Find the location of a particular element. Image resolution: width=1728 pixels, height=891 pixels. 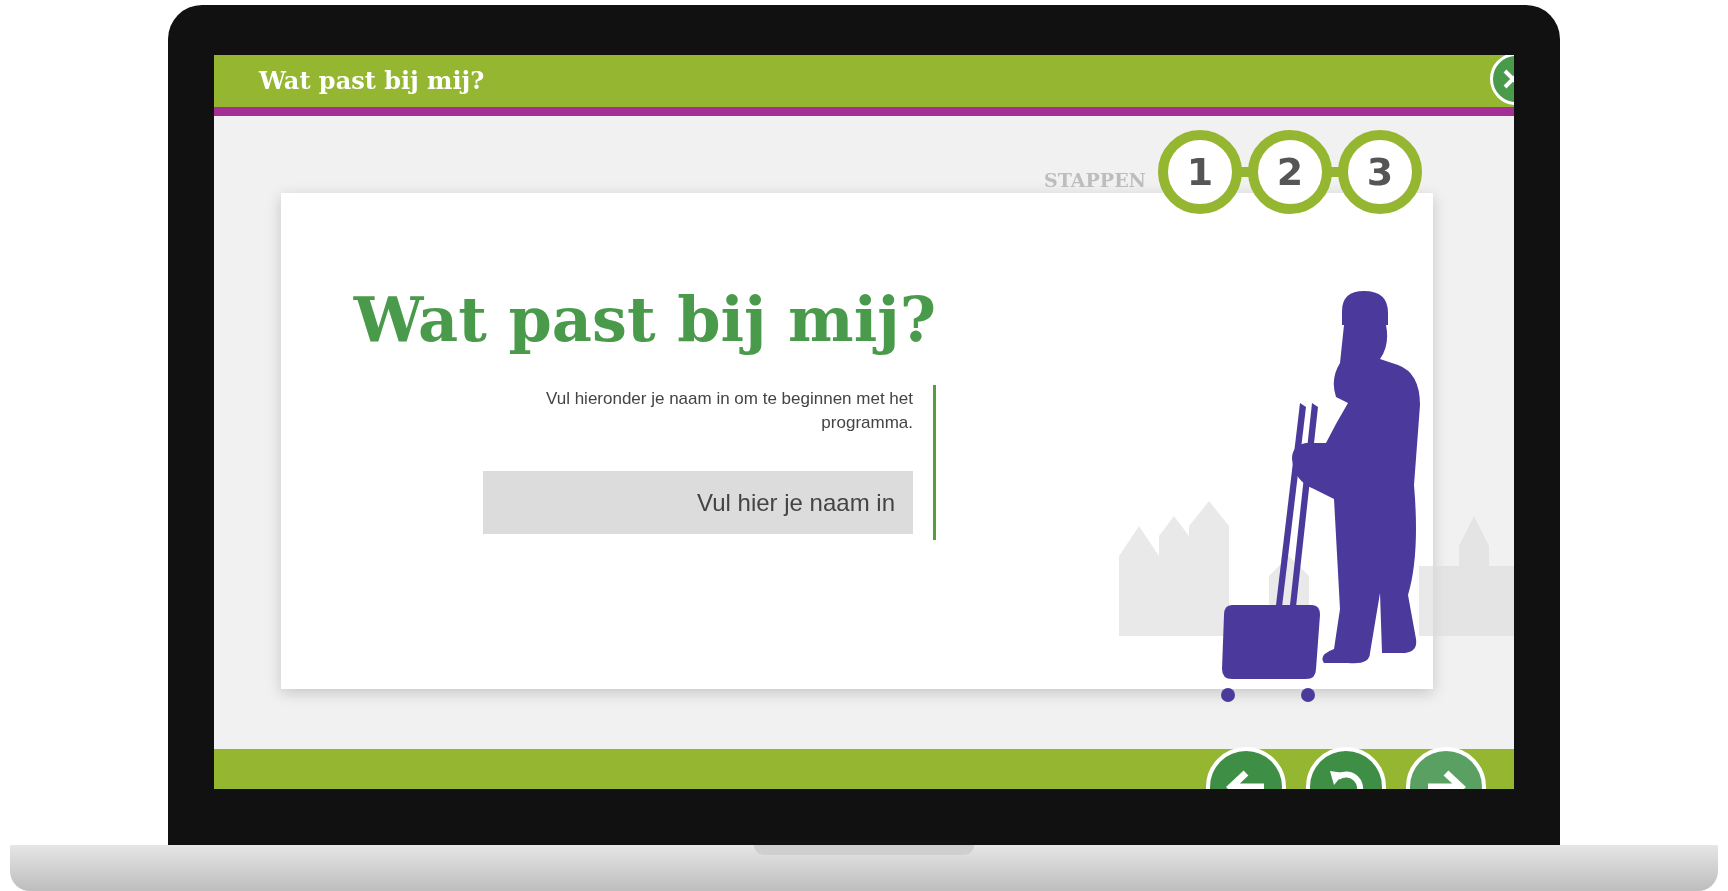

name-input-field: Vul hier je naam in is located at coordinates (698, 502).